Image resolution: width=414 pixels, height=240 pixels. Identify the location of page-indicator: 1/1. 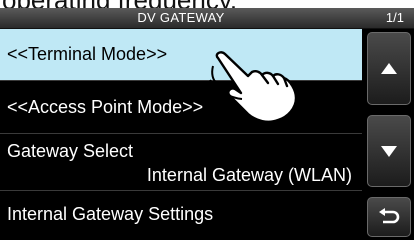
(394, 17).